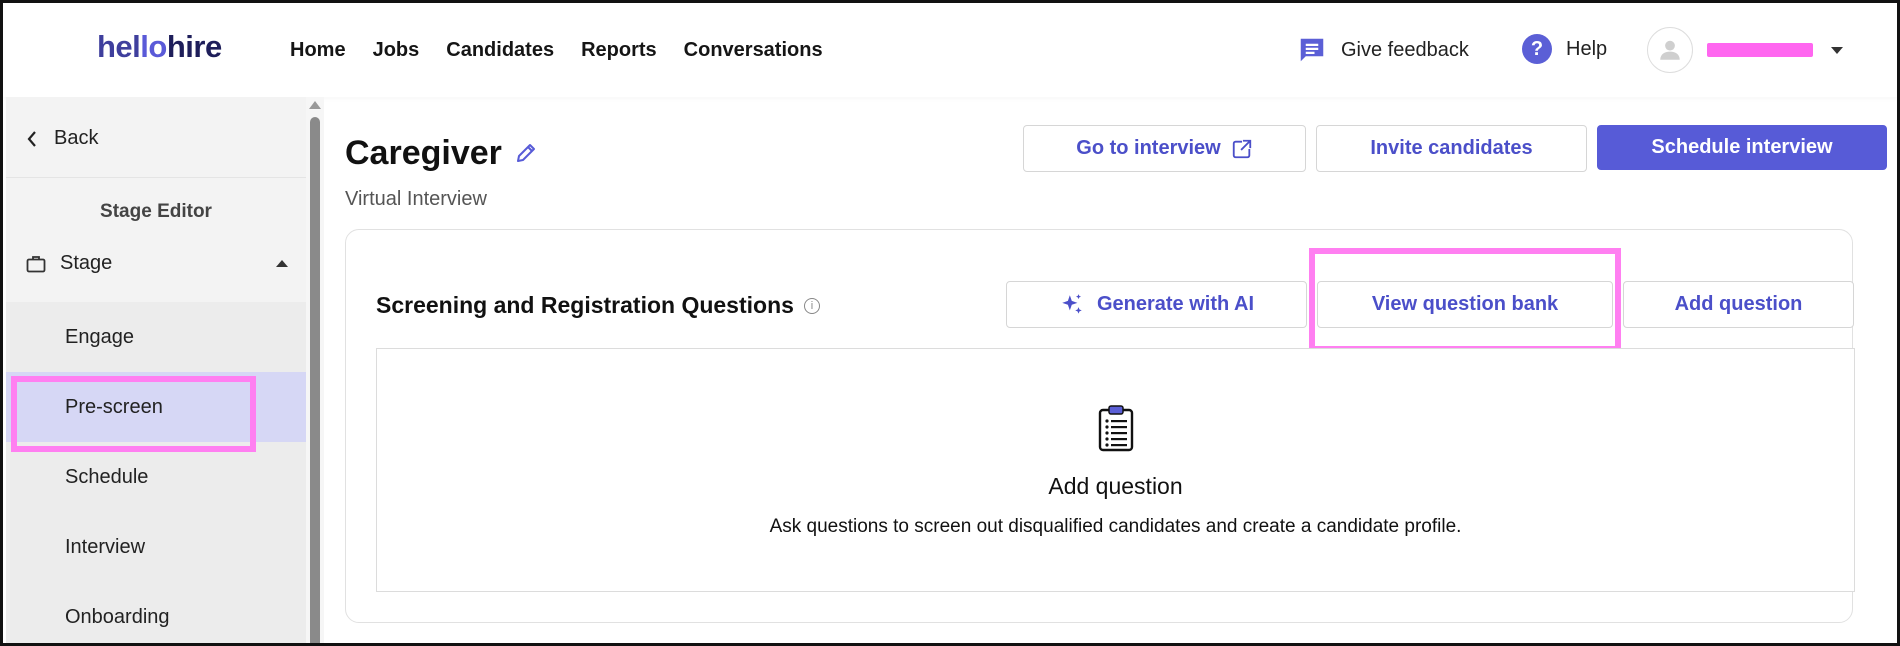  What do you see at coordinates (1760, 50) in the screenshot?
I see `user-name-redacted: ████████` at bounding box center [1760, 50].